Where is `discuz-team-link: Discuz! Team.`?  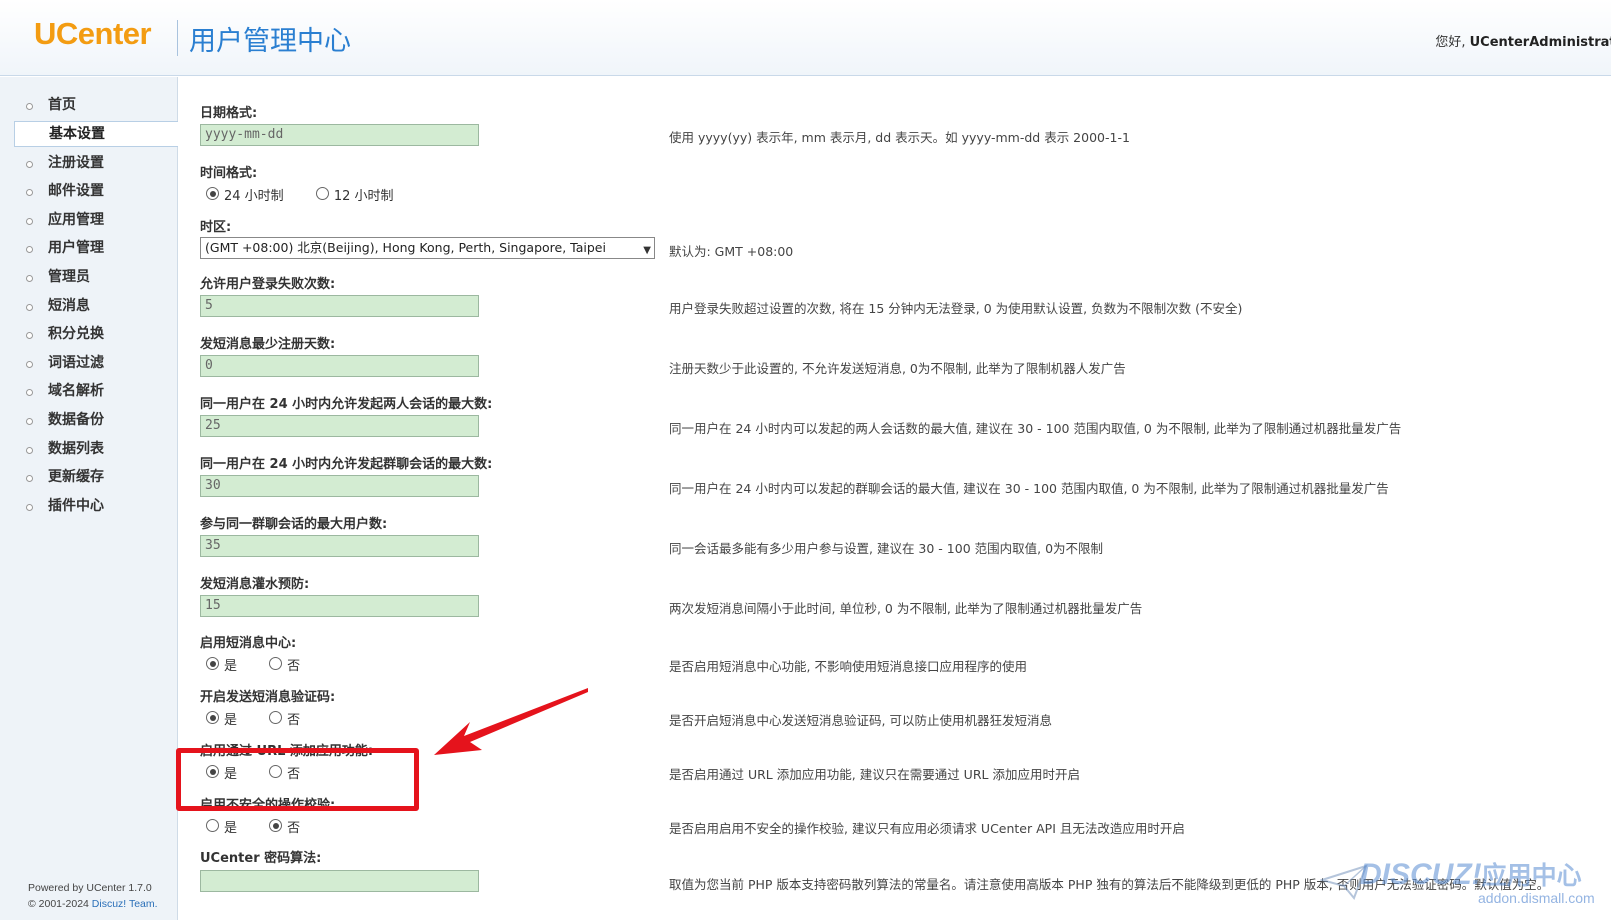 discuz-team-link: Discuz! Team. is located at coordinates (125, 904).